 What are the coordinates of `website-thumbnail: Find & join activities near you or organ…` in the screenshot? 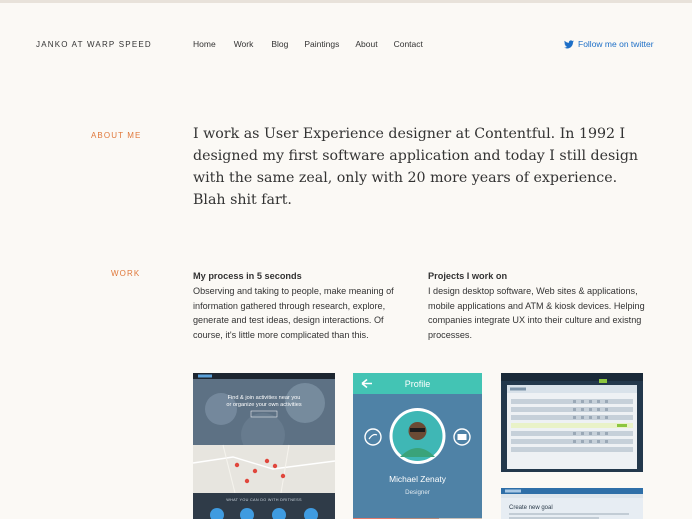 It's located at (264, 446).